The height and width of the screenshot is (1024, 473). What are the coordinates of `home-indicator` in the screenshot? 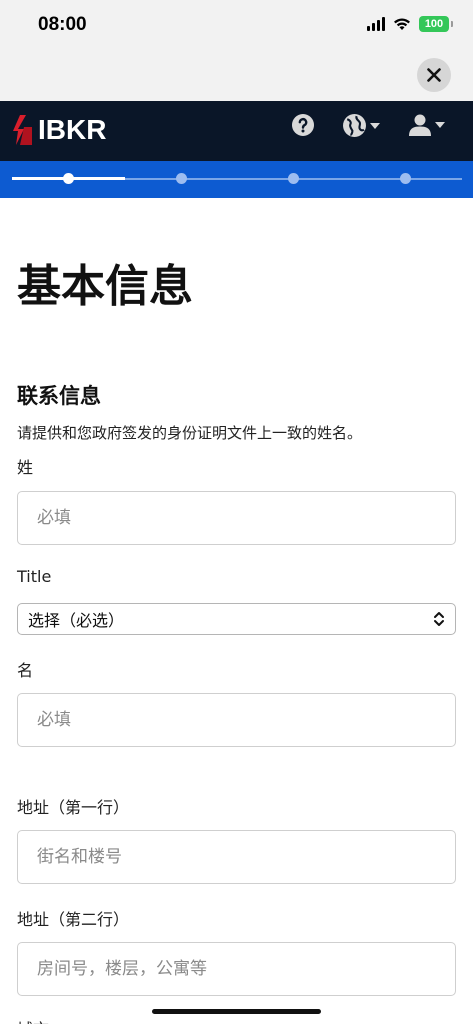 It's located at (236, 1011).